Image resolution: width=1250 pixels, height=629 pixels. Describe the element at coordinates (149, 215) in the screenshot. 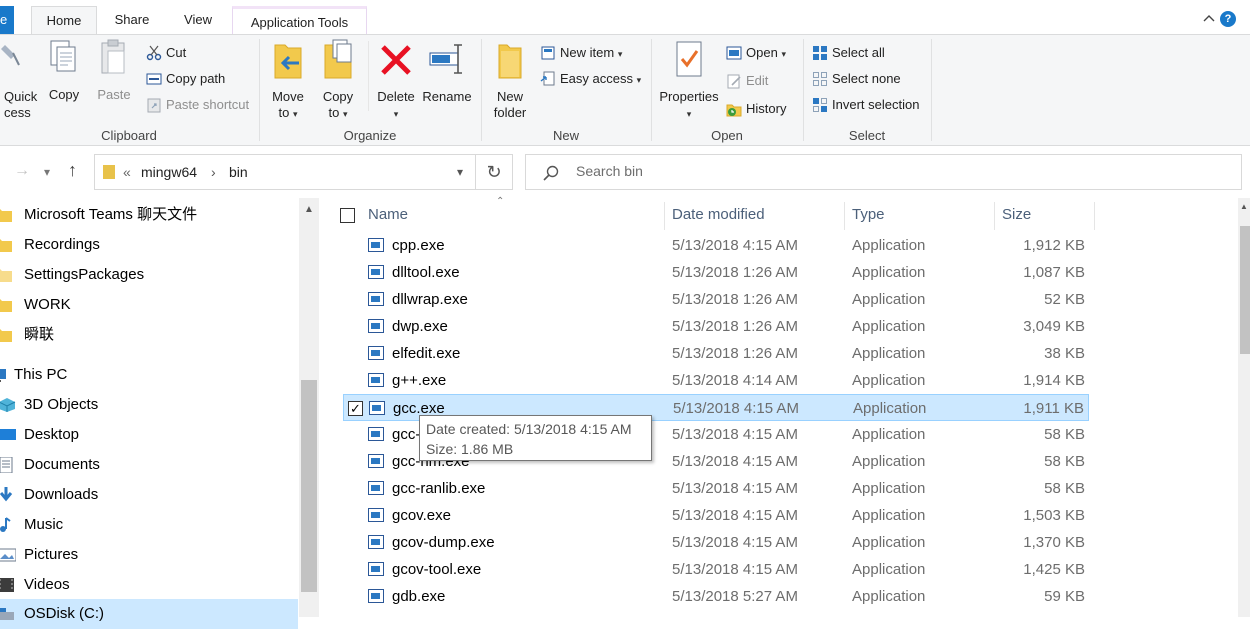

I see `nav-item-teams-files: Microsoft Teams 聊天文件` at that location.